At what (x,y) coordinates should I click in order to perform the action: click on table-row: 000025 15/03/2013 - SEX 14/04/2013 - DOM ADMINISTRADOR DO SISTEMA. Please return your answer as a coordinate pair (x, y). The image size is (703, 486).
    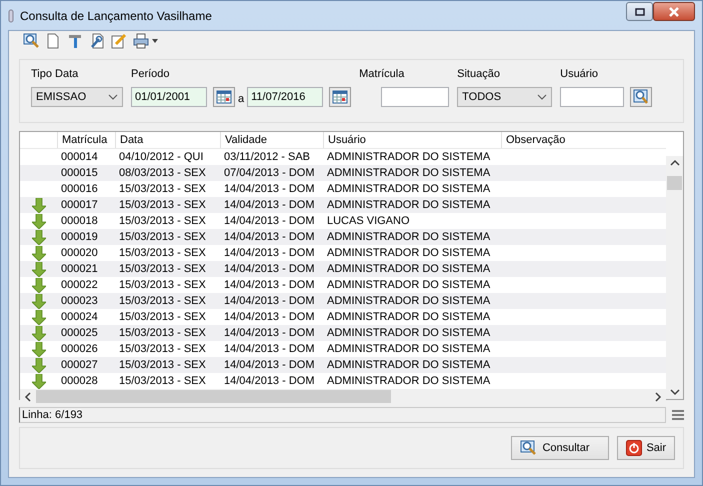
    Looking at the image, I should click on (343, 333).